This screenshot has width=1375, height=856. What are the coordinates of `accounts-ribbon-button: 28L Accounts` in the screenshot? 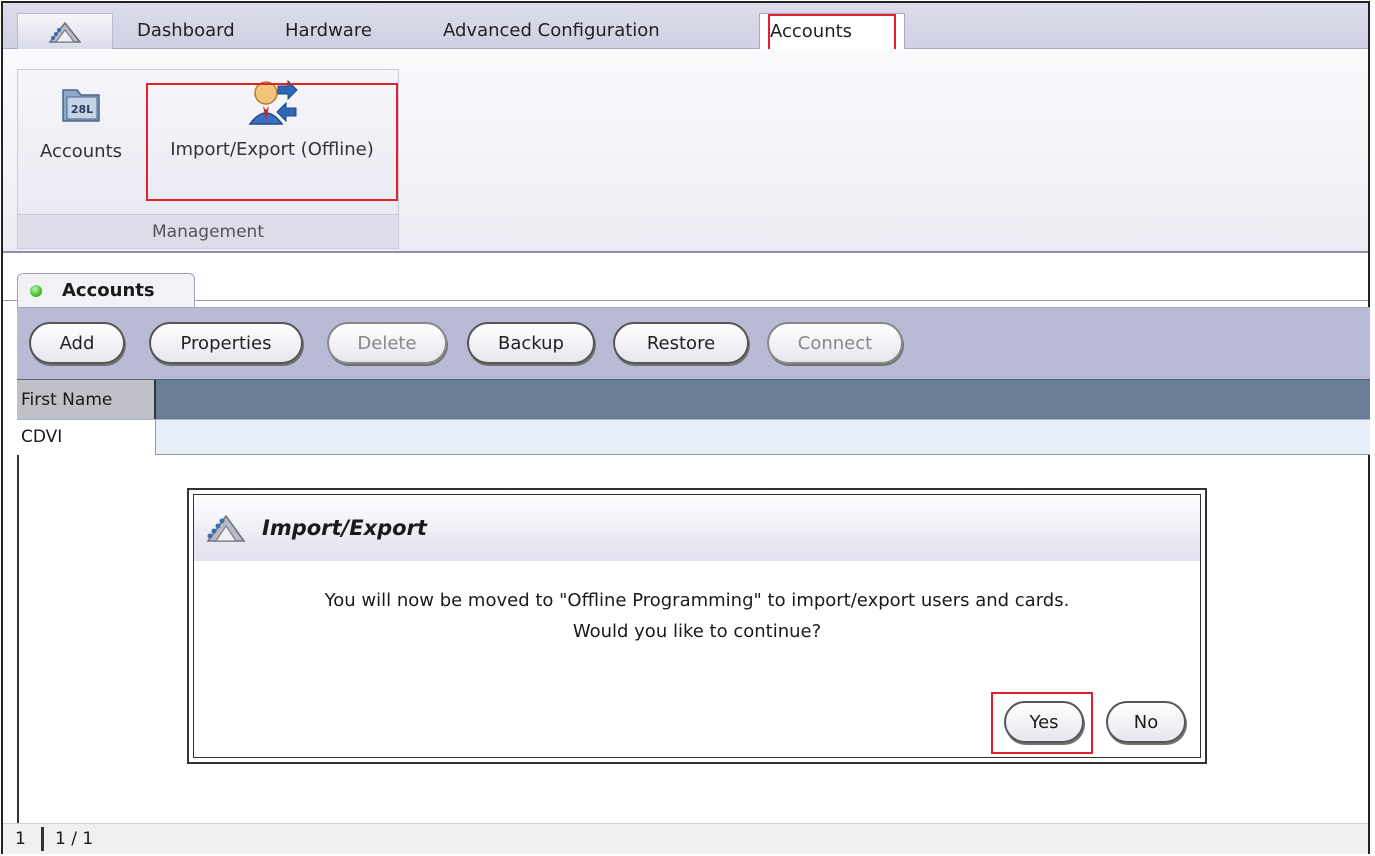 It's located at (81, 119).